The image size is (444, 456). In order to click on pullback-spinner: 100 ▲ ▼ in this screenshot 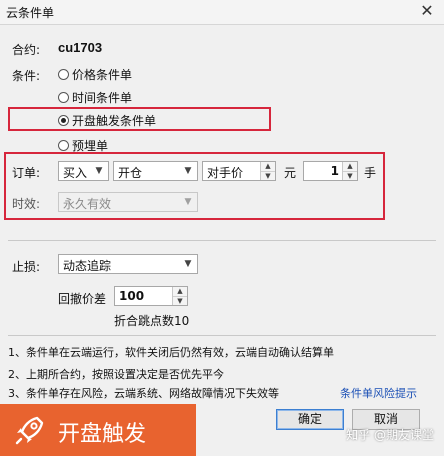, I will do `click(151, 296)`.